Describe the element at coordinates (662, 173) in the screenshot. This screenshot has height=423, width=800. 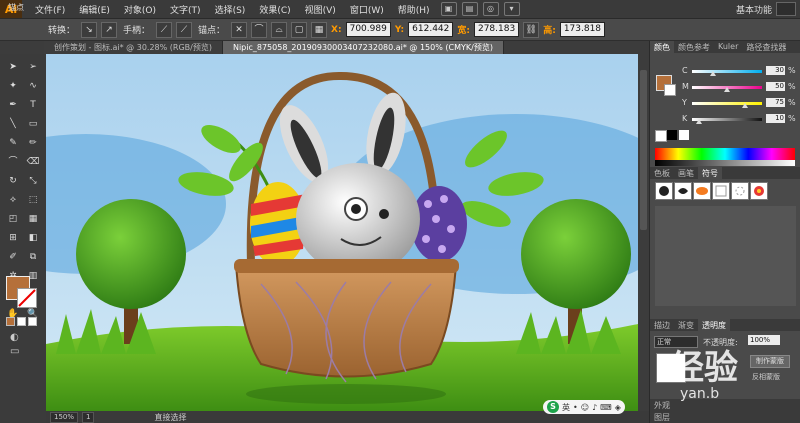
I see `tab-swatches: 色板` at that location.